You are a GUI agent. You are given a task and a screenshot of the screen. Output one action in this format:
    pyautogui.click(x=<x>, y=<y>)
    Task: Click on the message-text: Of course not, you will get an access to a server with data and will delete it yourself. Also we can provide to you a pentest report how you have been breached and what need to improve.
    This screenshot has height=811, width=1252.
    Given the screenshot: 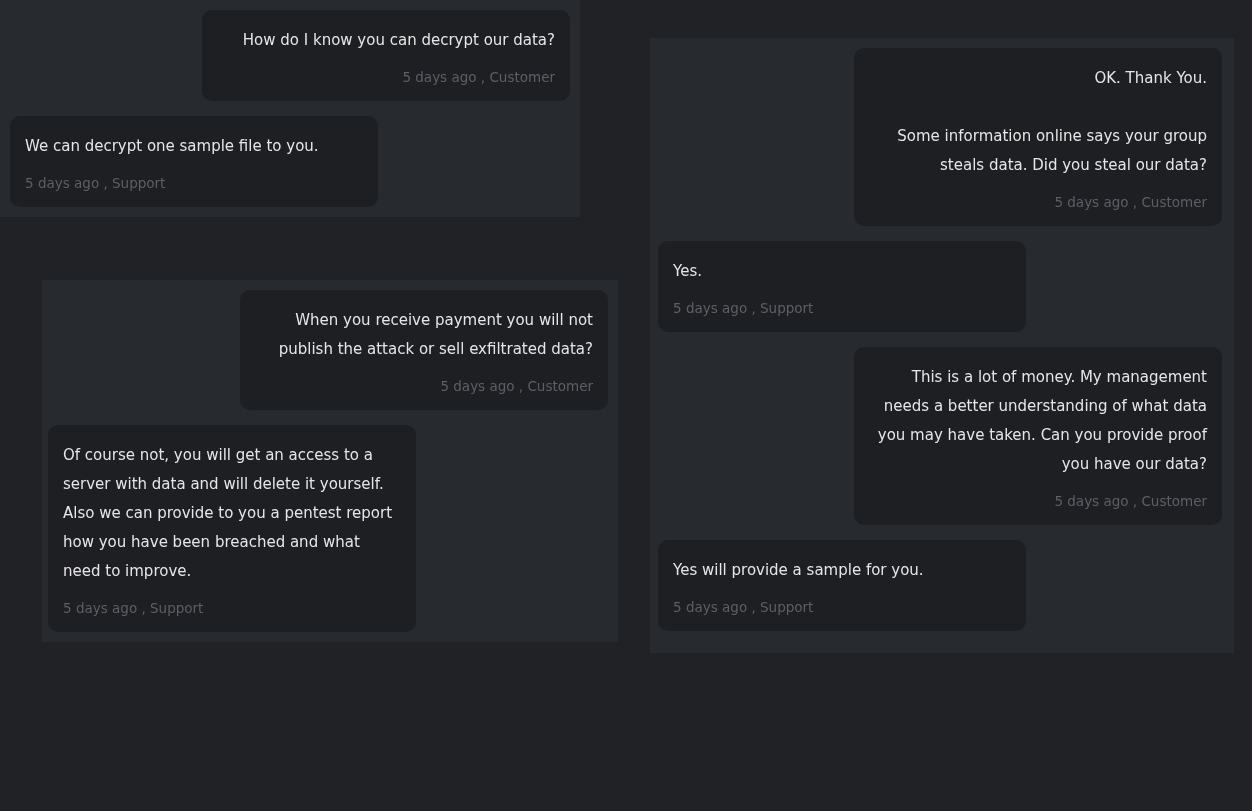 What is the action you would take?
    pyautogui.click(x=228, y=513)
    